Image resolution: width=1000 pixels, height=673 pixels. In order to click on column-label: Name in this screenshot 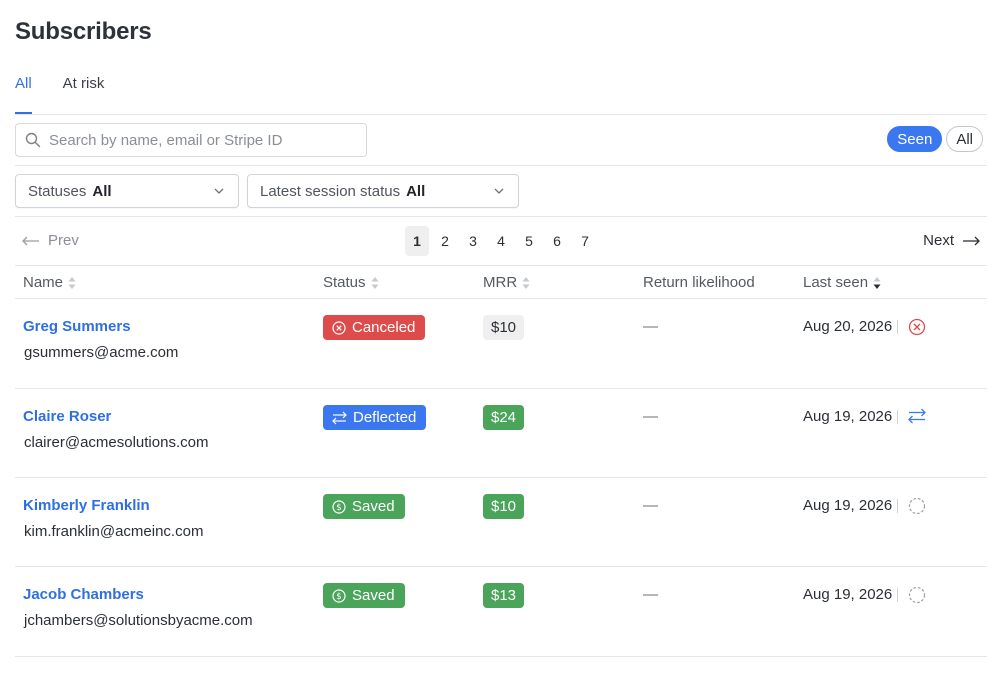, I will do `click(43, 282)`.